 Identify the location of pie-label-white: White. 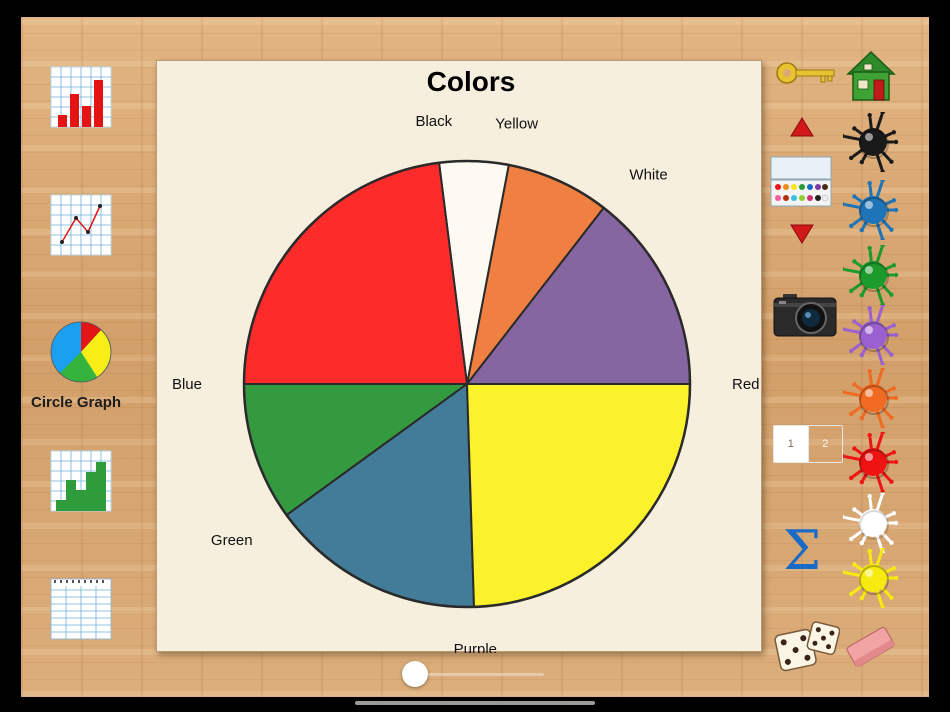
(648, 175).